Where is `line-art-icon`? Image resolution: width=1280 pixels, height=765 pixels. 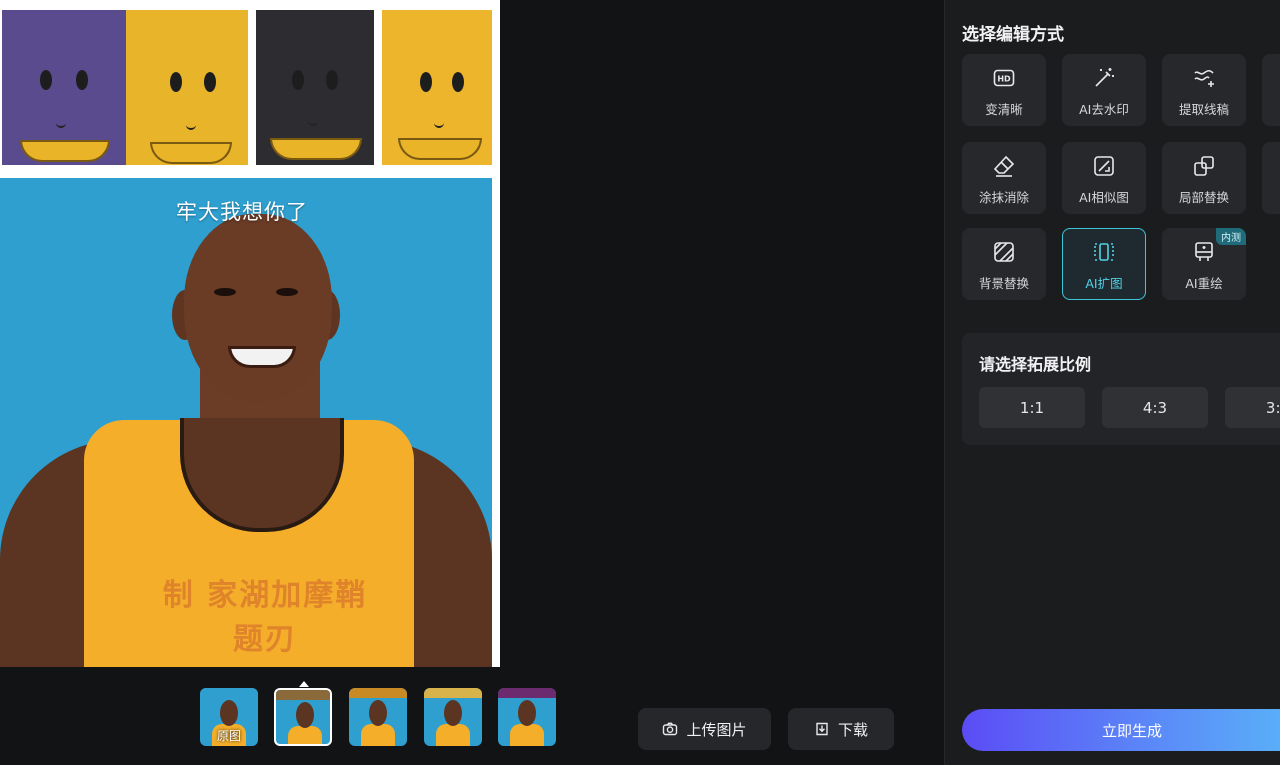 line-art-icon is located at coordinates (1204, 78).